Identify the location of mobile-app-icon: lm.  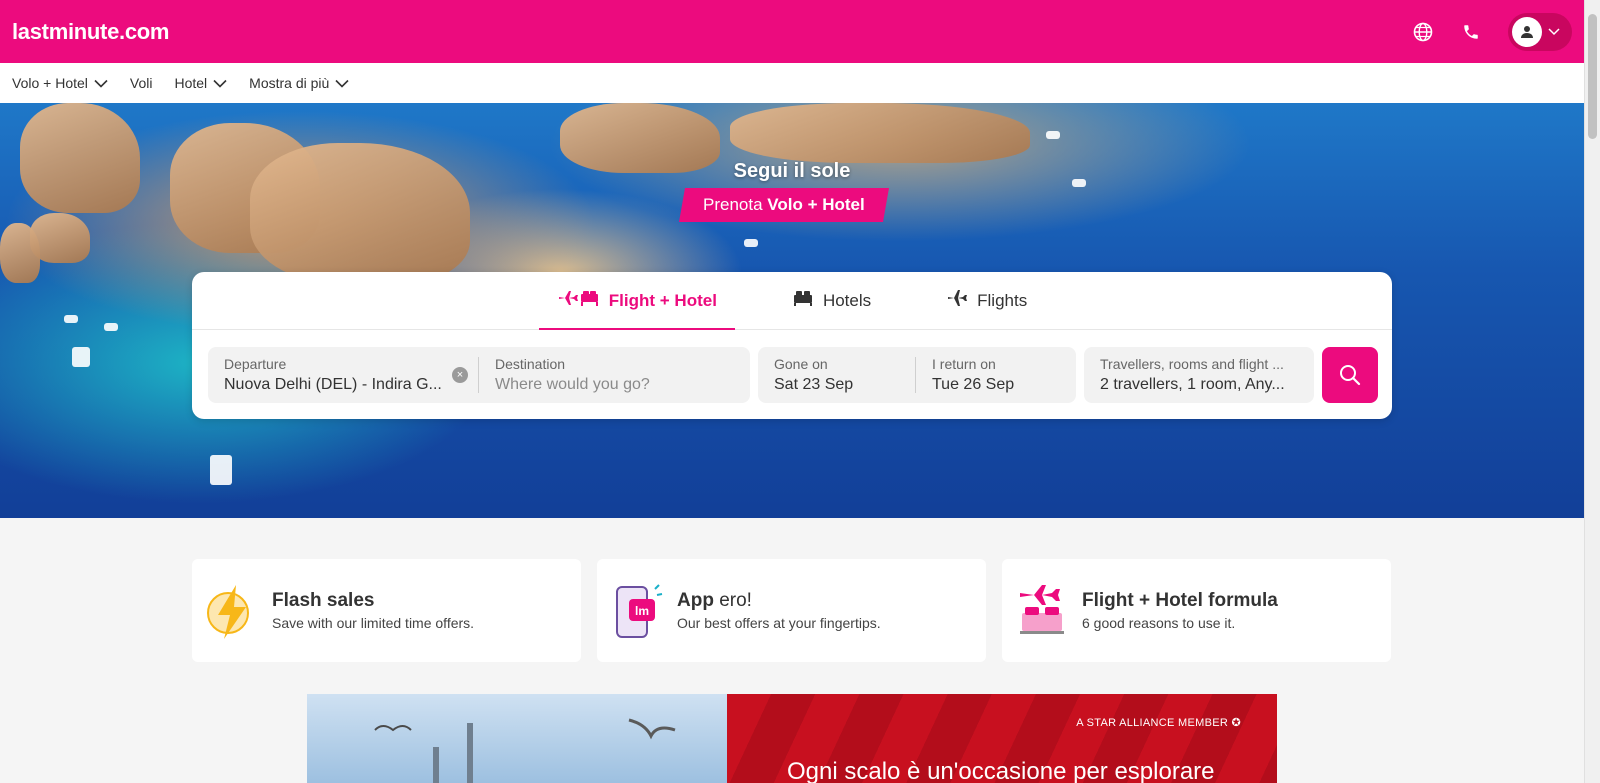
(637, 611).